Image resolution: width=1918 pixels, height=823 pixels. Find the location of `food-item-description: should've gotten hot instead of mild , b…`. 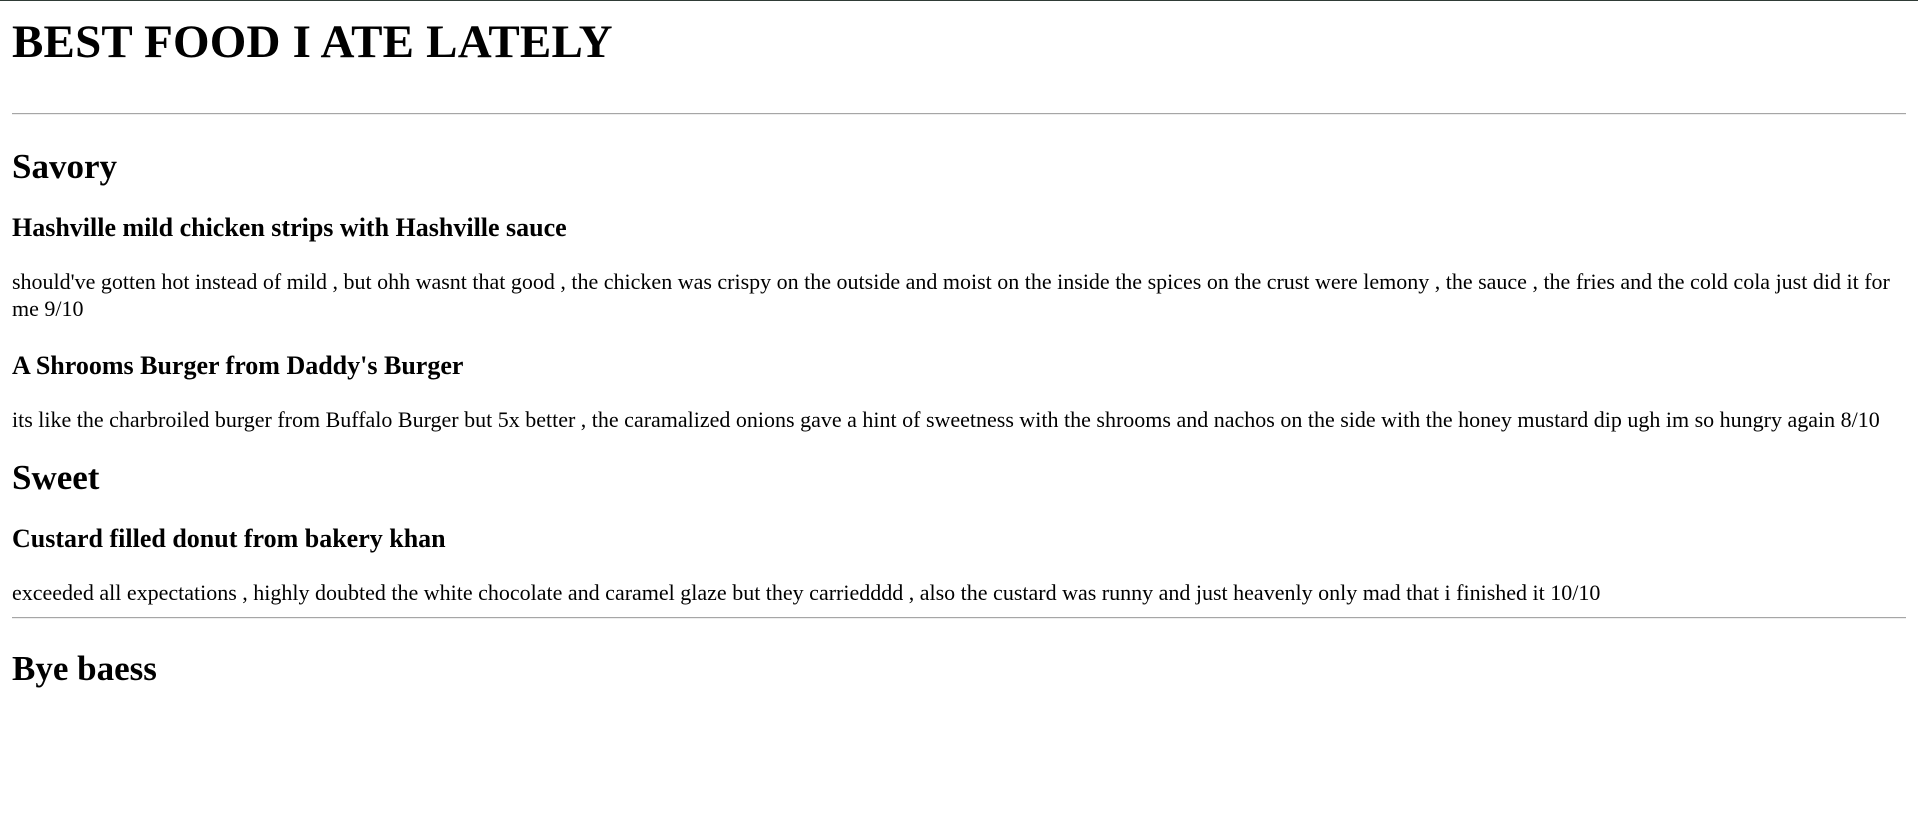

food-item-description: should've gotten hot instead of mild , b… is located at coordinates (951, 295).